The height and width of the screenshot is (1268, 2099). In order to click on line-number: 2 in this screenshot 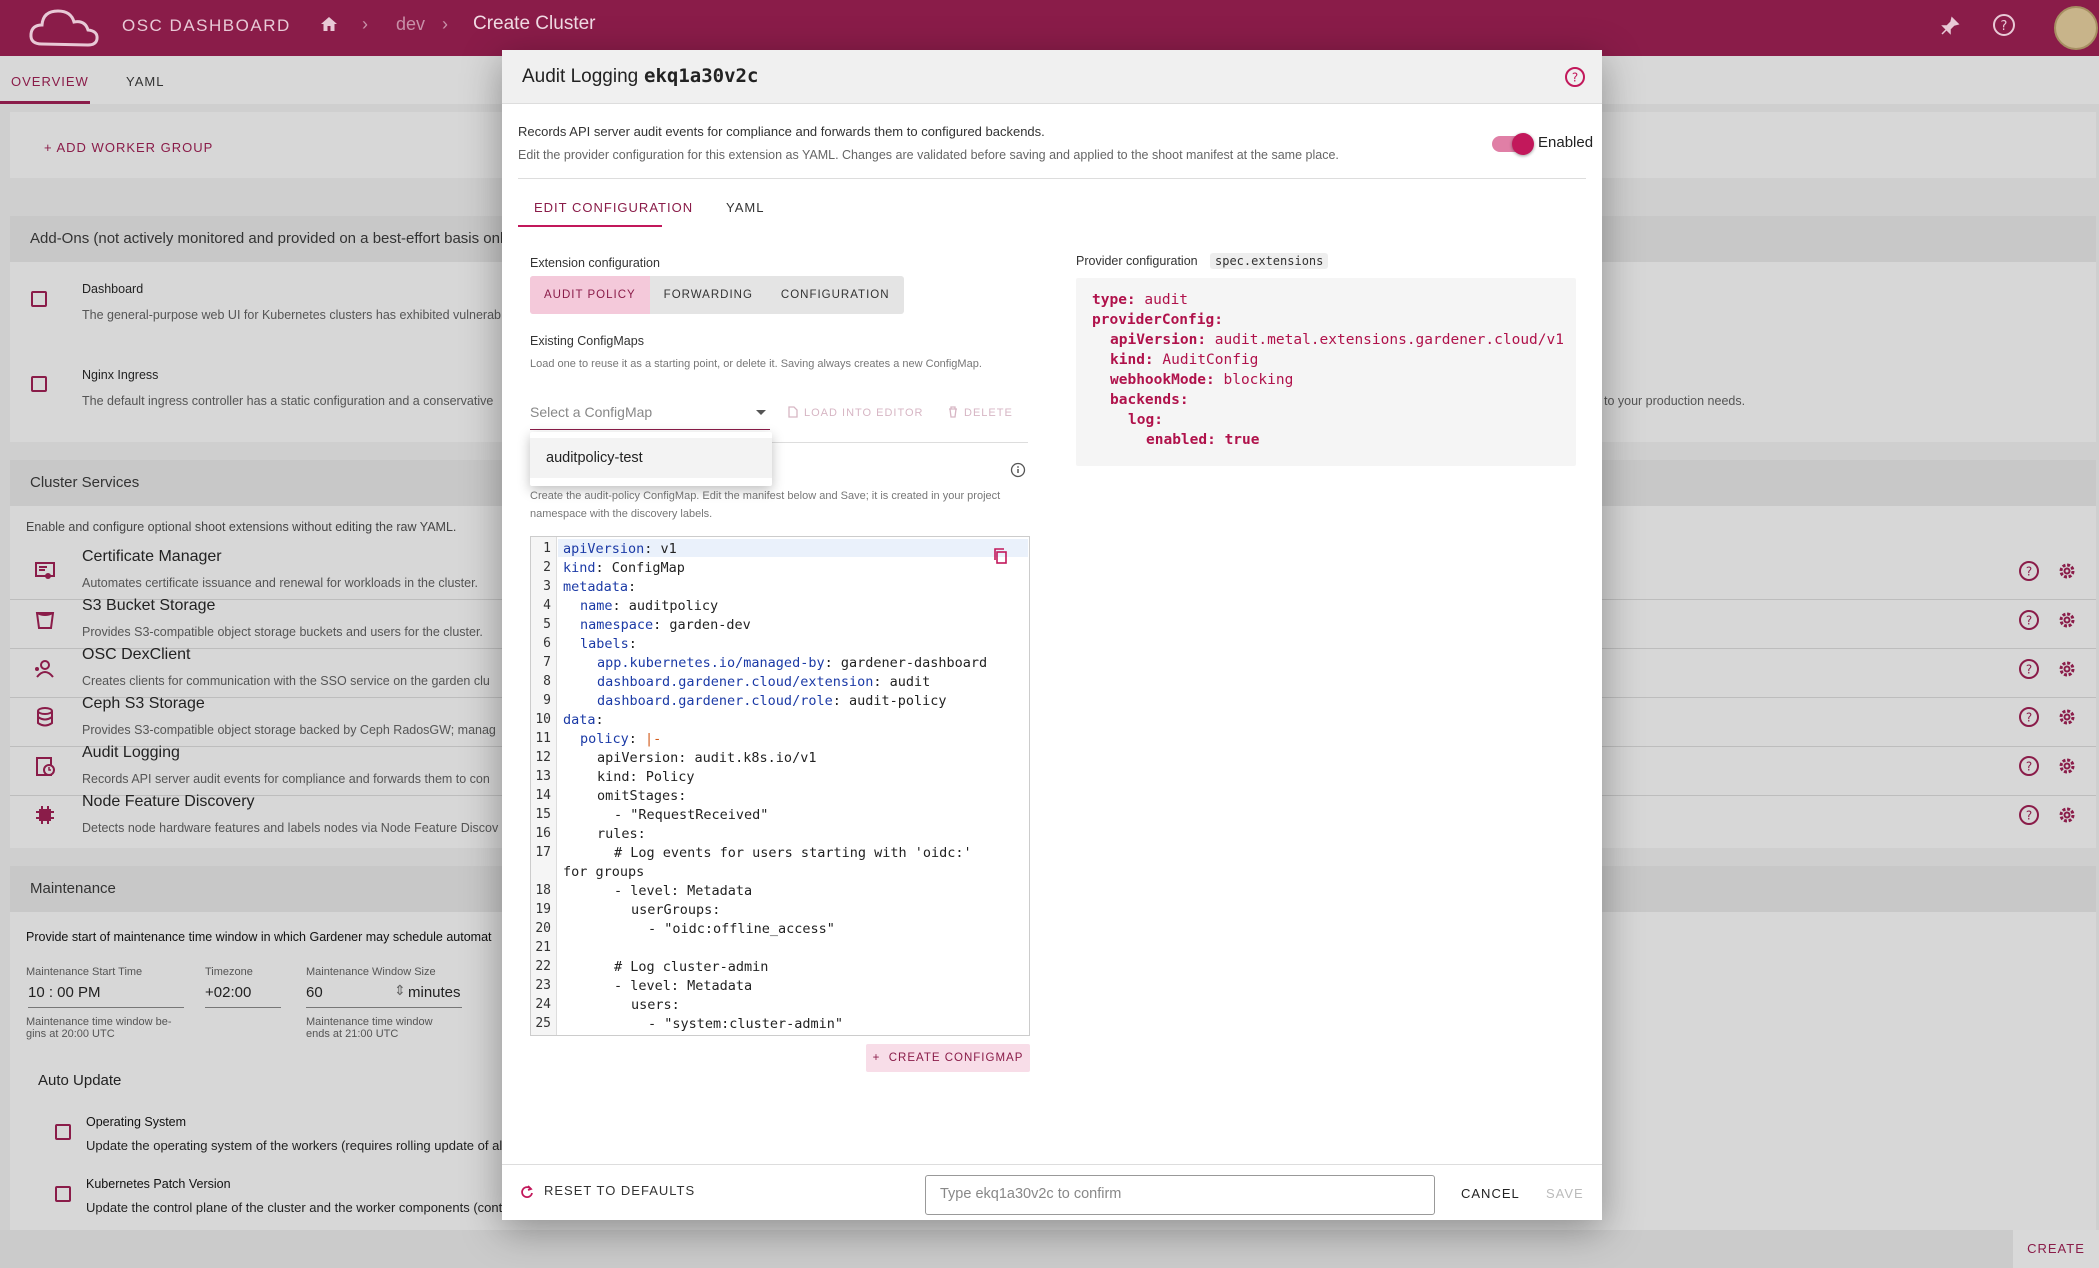, I will do `click(547, 567)`.